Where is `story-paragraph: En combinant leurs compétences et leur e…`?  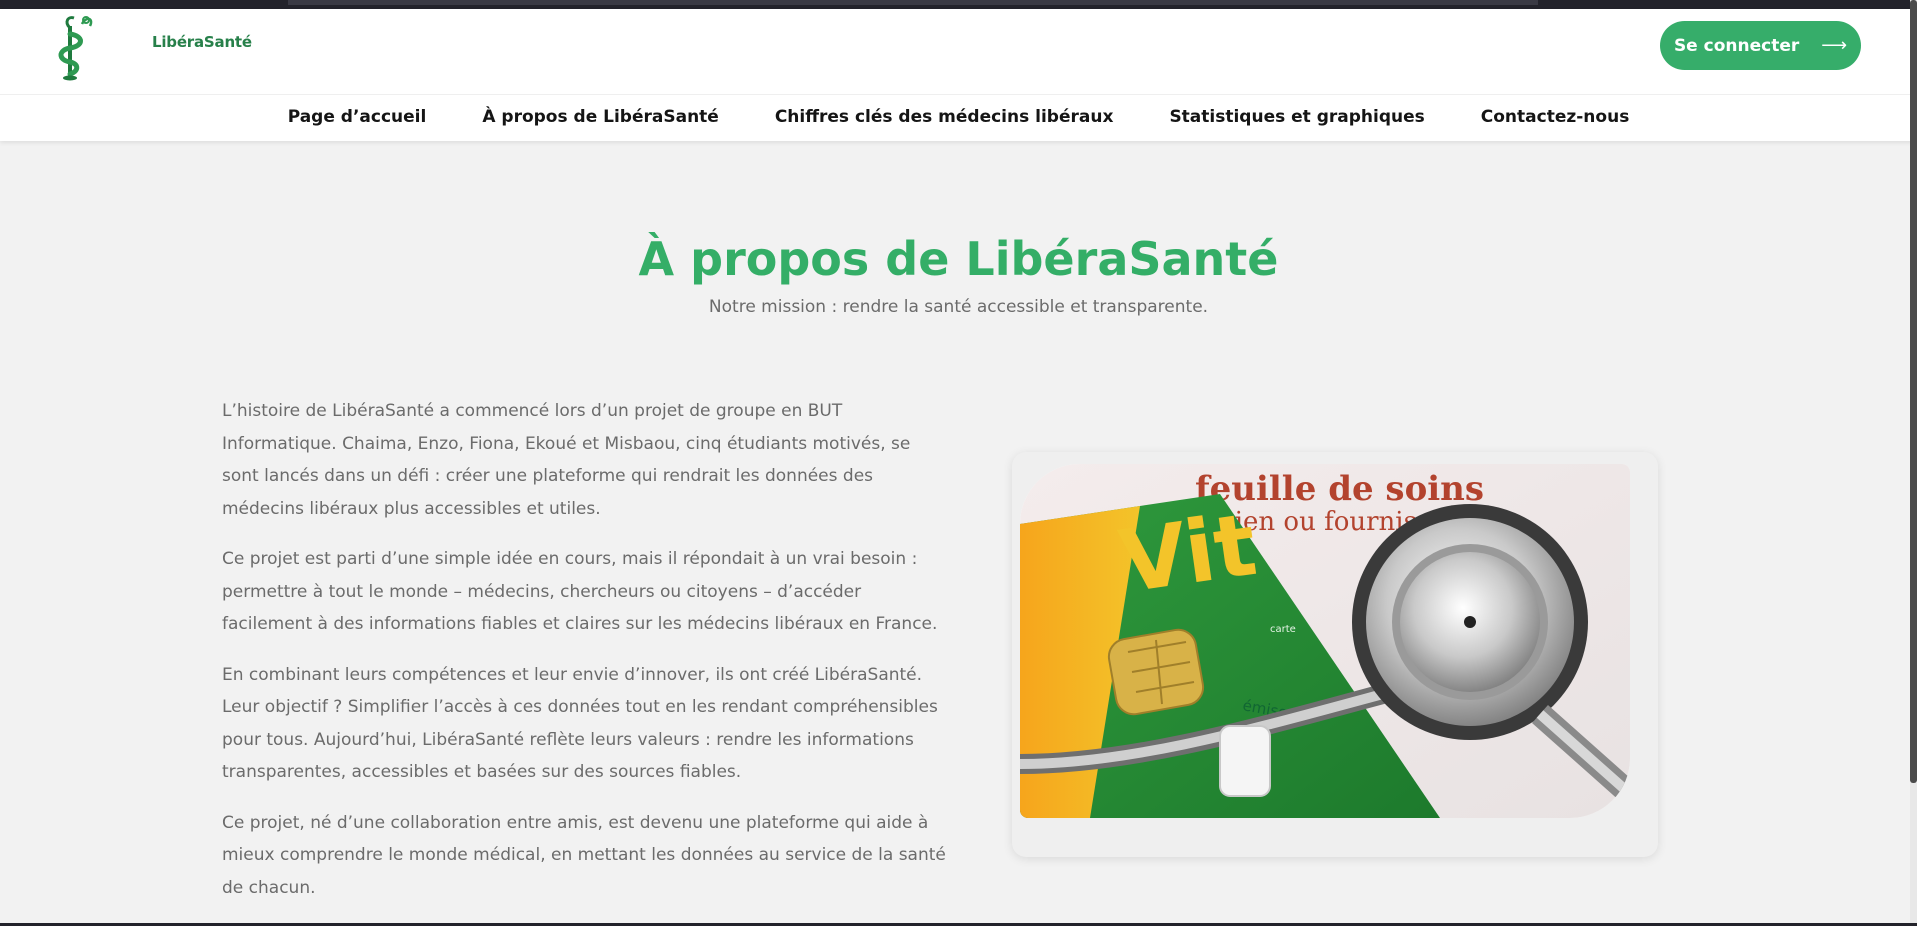
story-paragraph: En combinant leurs compétences et leur e… is located at coordinates (580, 723).